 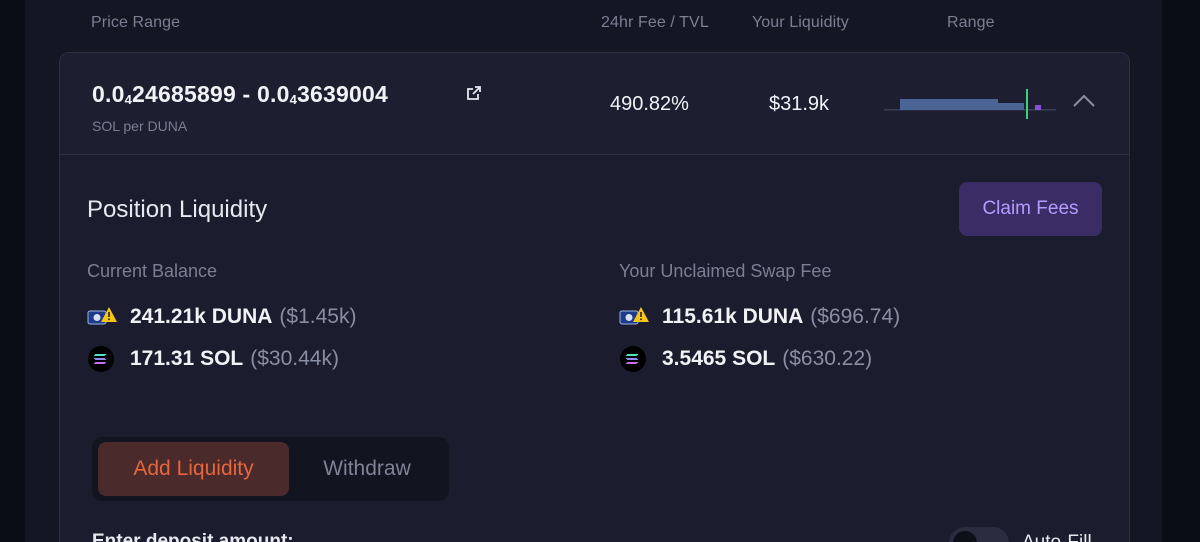 I want to click on unclaimed-row-duna: 115.61k DUNA ($696.74), so click(x=759, y=317).